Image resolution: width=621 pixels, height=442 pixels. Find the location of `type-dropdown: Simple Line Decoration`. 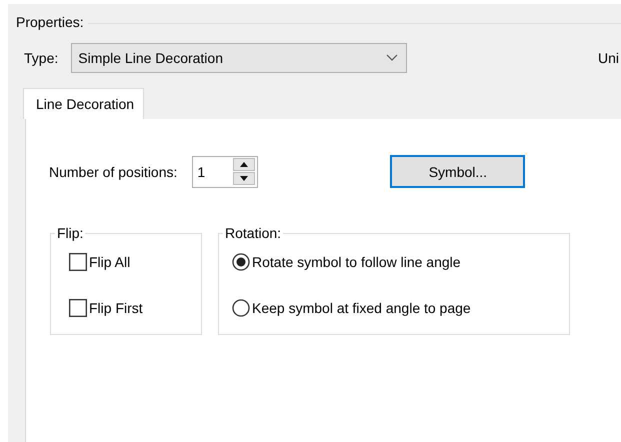

type-dropdown: Simple Line Decoration is located at coordinates (239, 58).